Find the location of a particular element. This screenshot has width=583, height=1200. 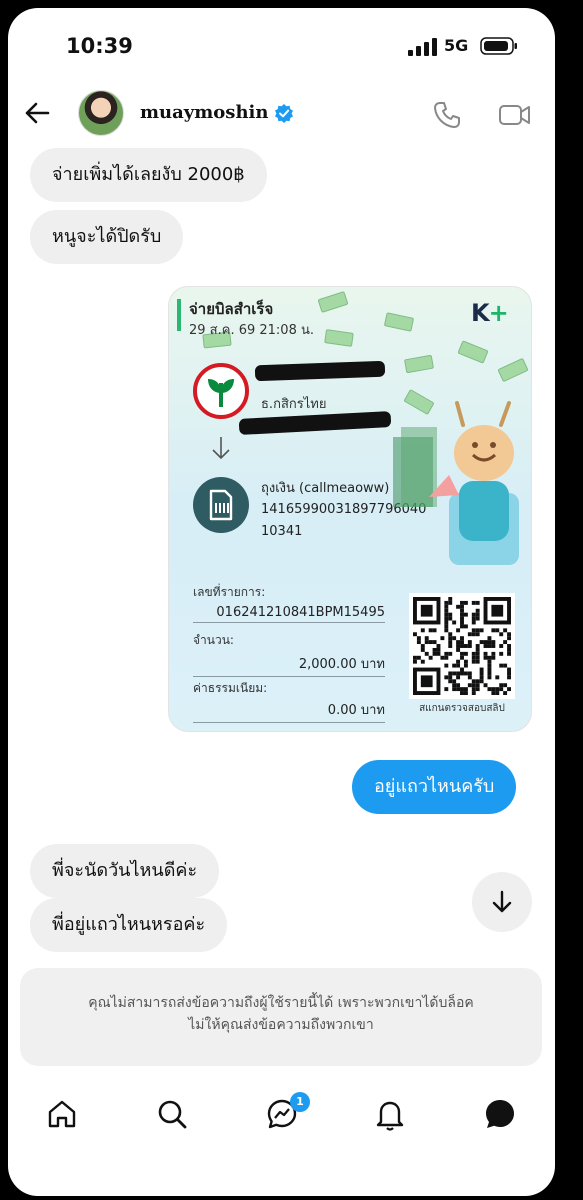

phone-call-icon is located at coordinates (447, 115).